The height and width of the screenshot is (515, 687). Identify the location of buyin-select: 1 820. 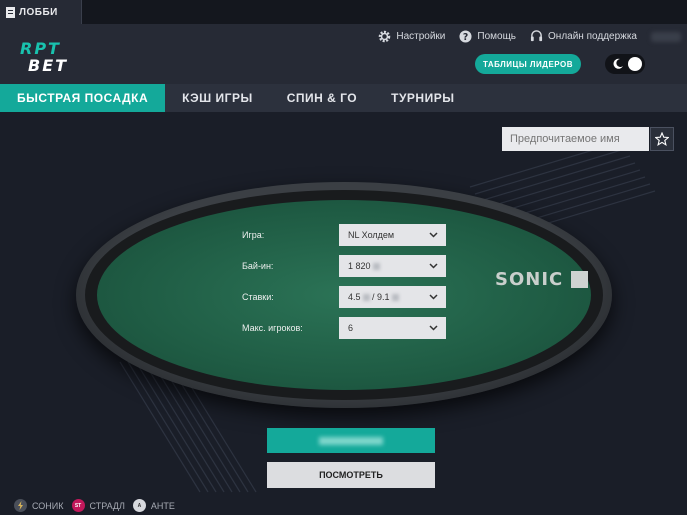
(392, 266).